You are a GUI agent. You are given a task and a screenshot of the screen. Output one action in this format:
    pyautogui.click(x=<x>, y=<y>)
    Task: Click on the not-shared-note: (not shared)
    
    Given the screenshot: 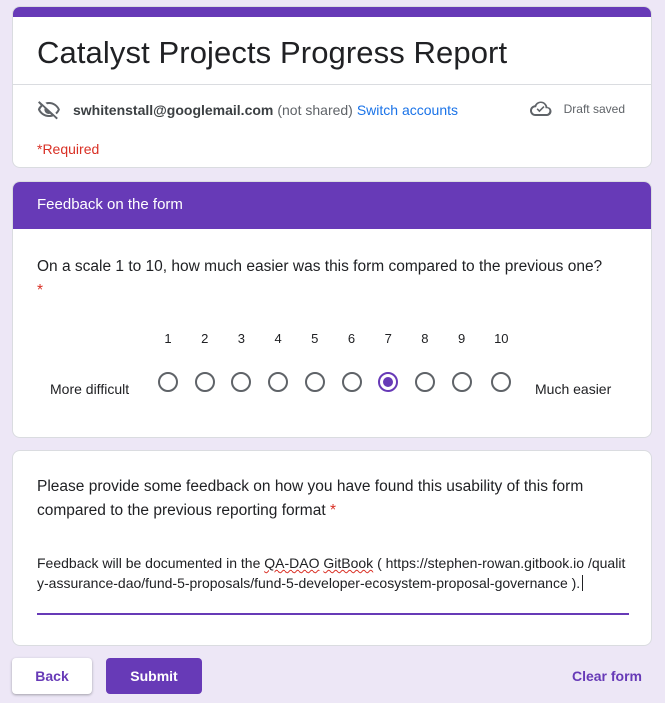 What is the action you would take?
    pyautogui.click(x=315, y=110)
    